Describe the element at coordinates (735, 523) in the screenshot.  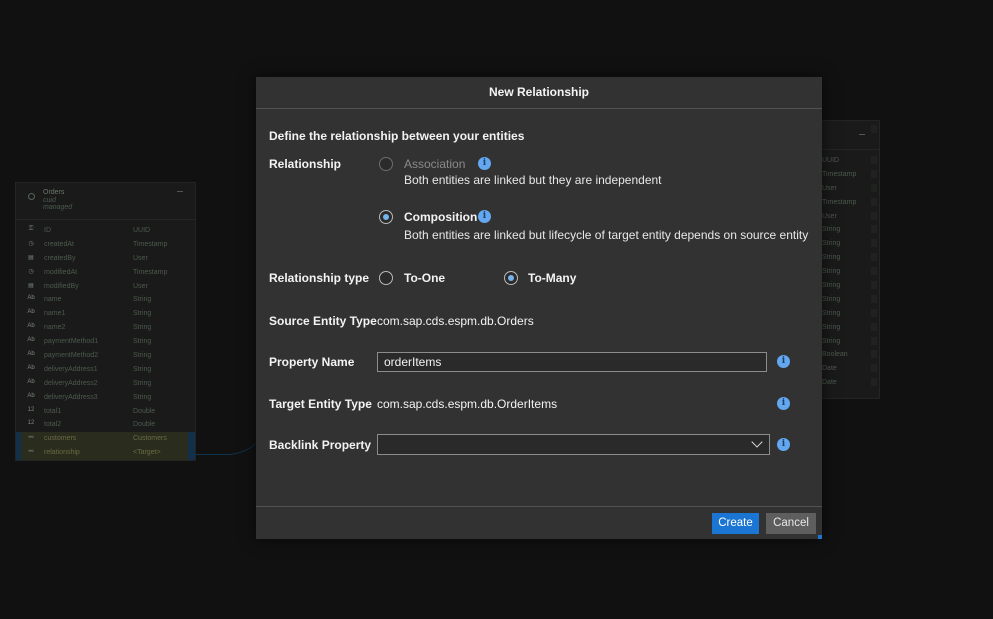
I see `create-button: Create` at that location.